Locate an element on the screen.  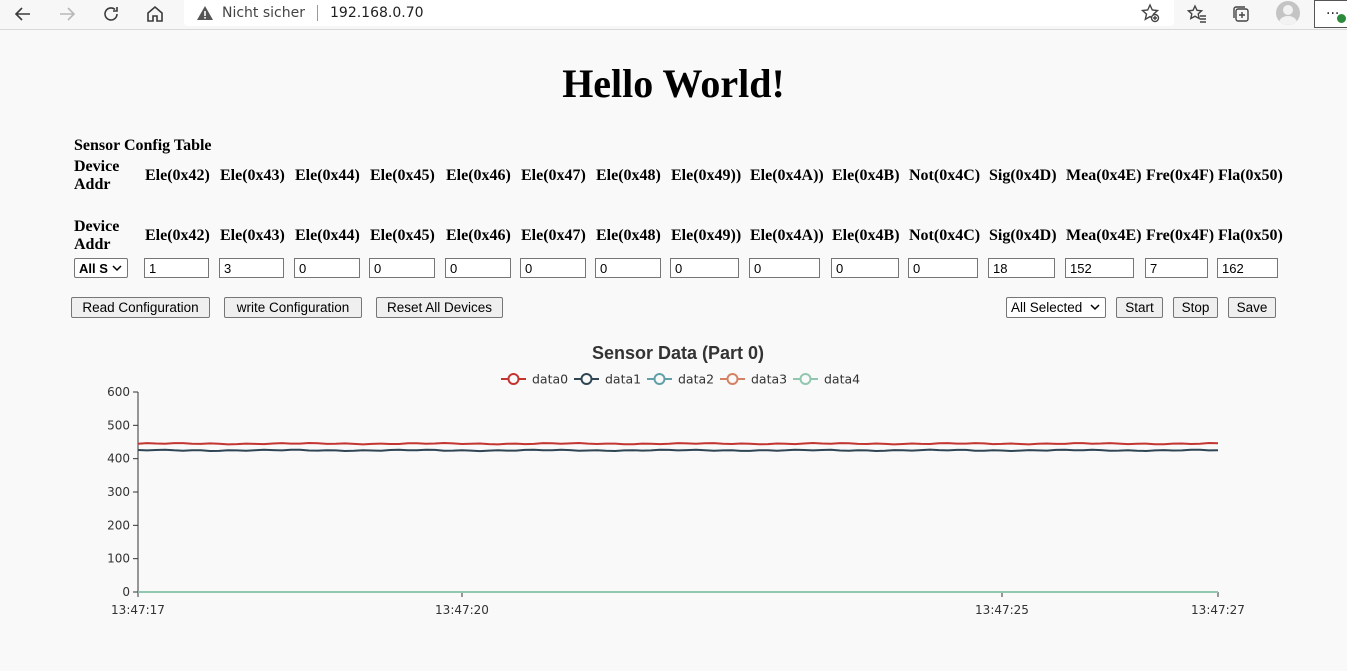
warning-icon is located at coordinates (205, 13).